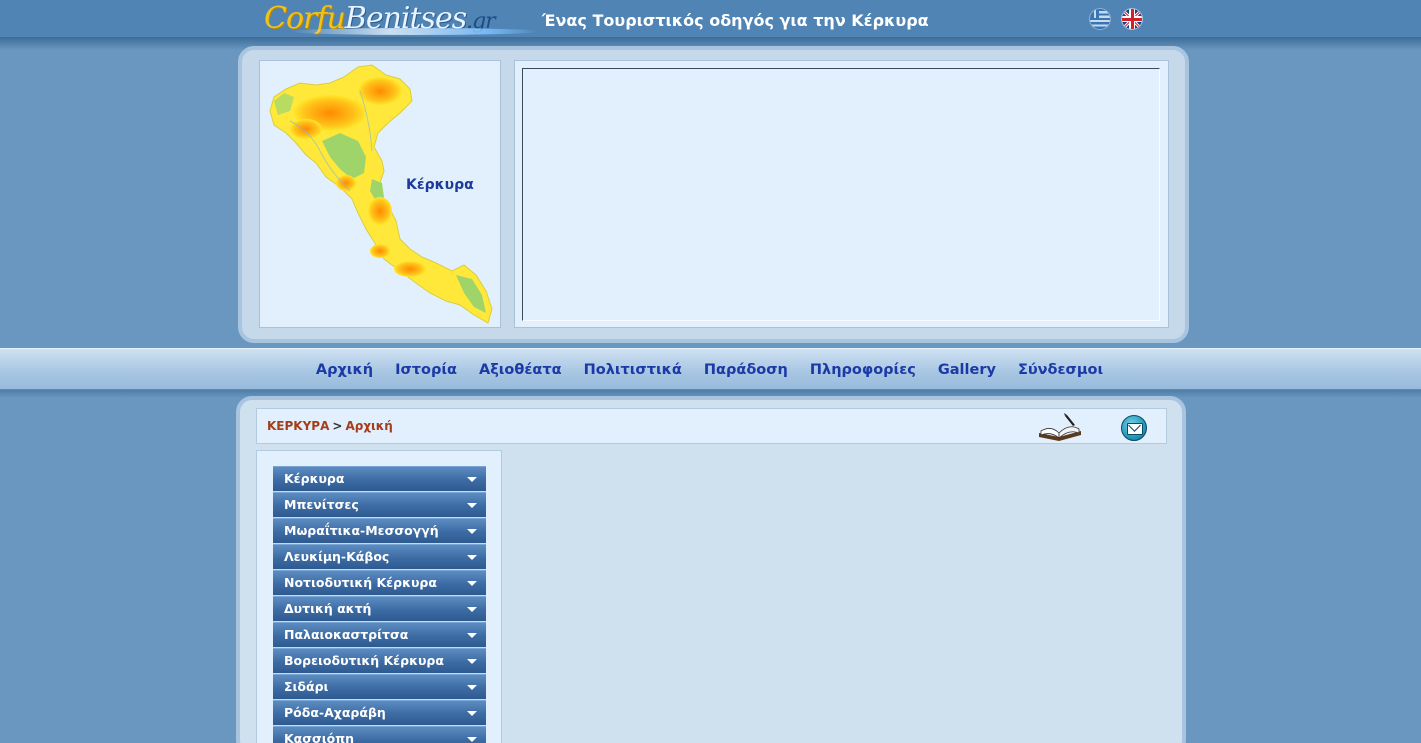 The width and height of the screenshot is (1421, 743). I want to click on sidebar-item: Σιδάρι, so click(379, 687).